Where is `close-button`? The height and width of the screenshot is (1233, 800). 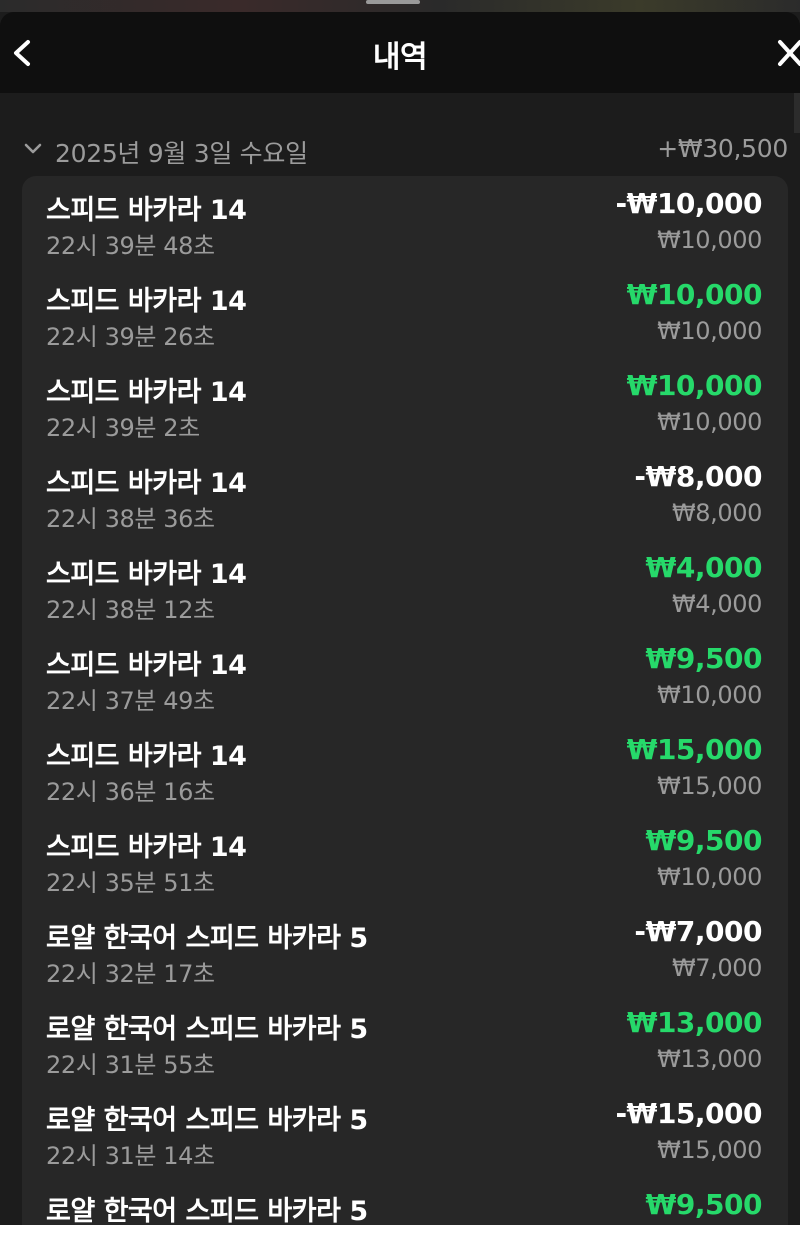
close-button is located at coordinates (787, 53).